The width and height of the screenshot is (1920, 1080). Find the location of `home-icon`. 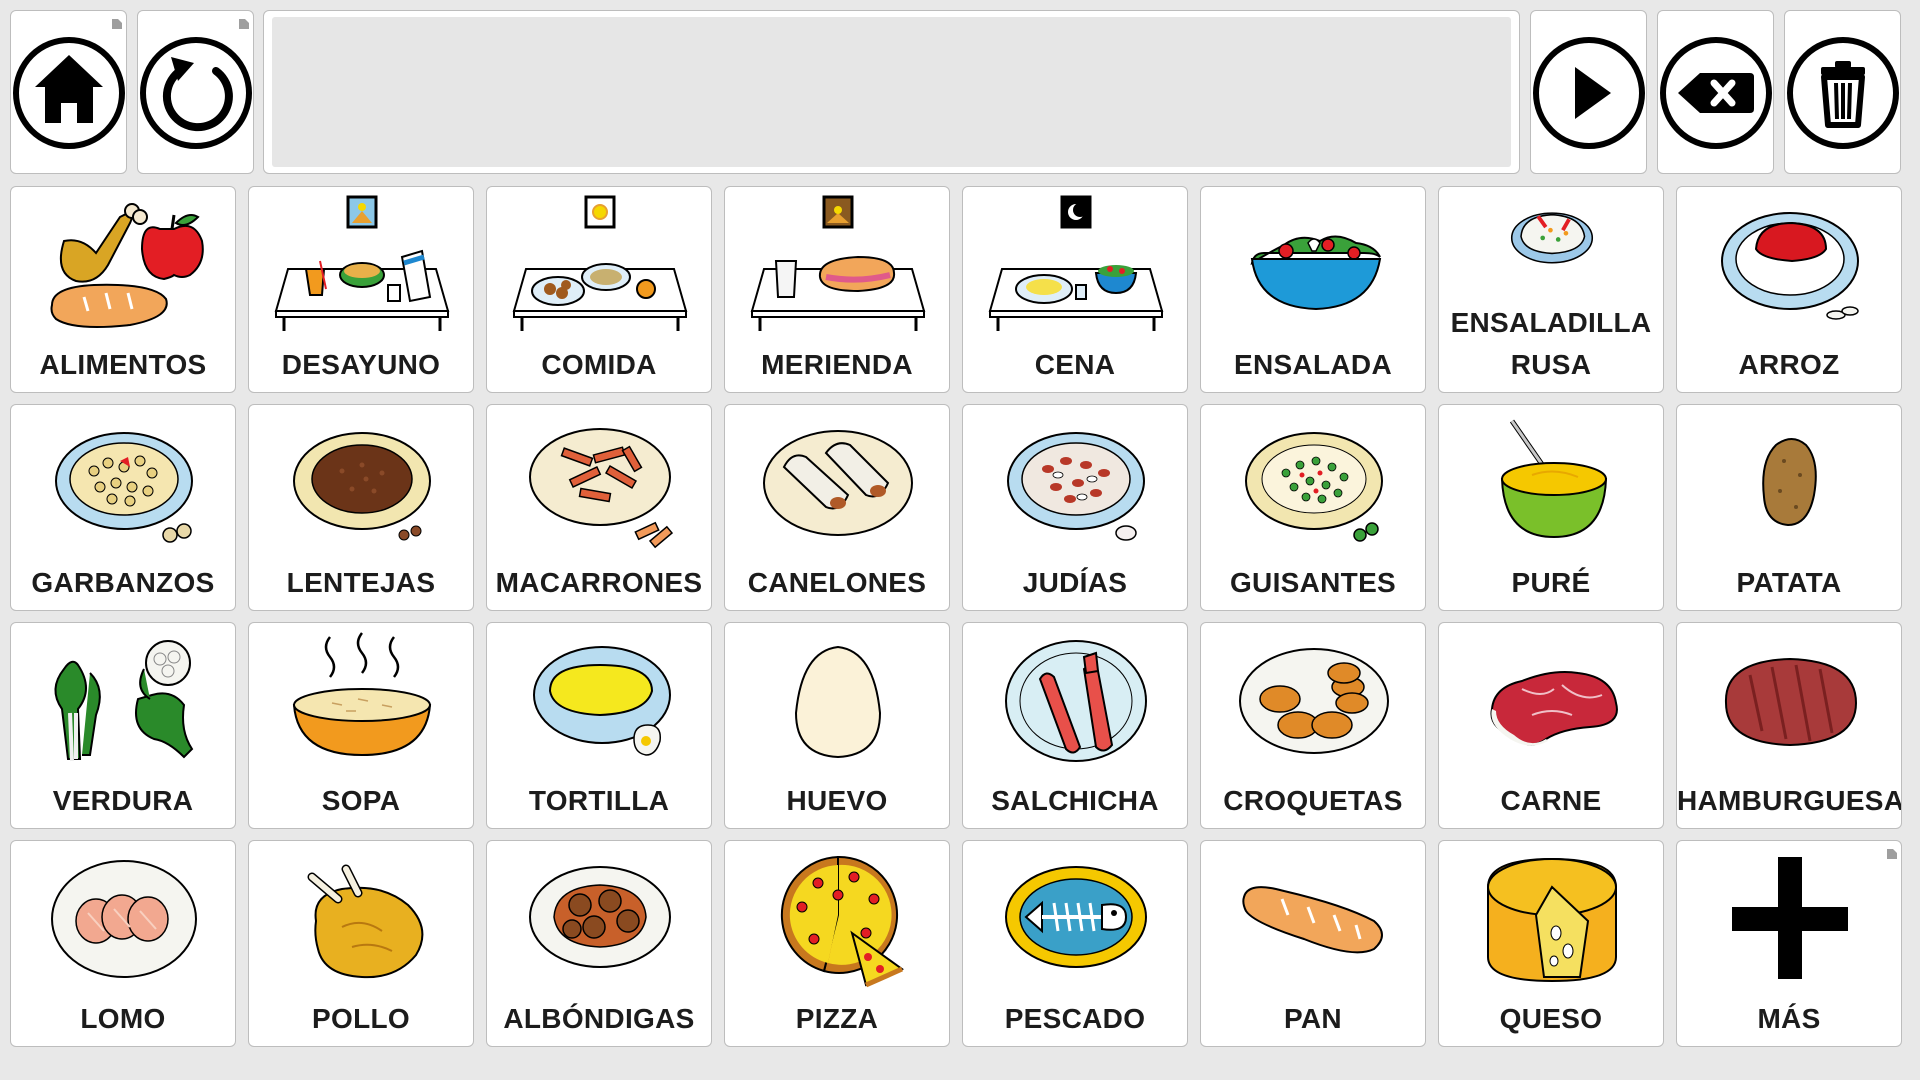

home-icon is located at coordinates (69, 93).